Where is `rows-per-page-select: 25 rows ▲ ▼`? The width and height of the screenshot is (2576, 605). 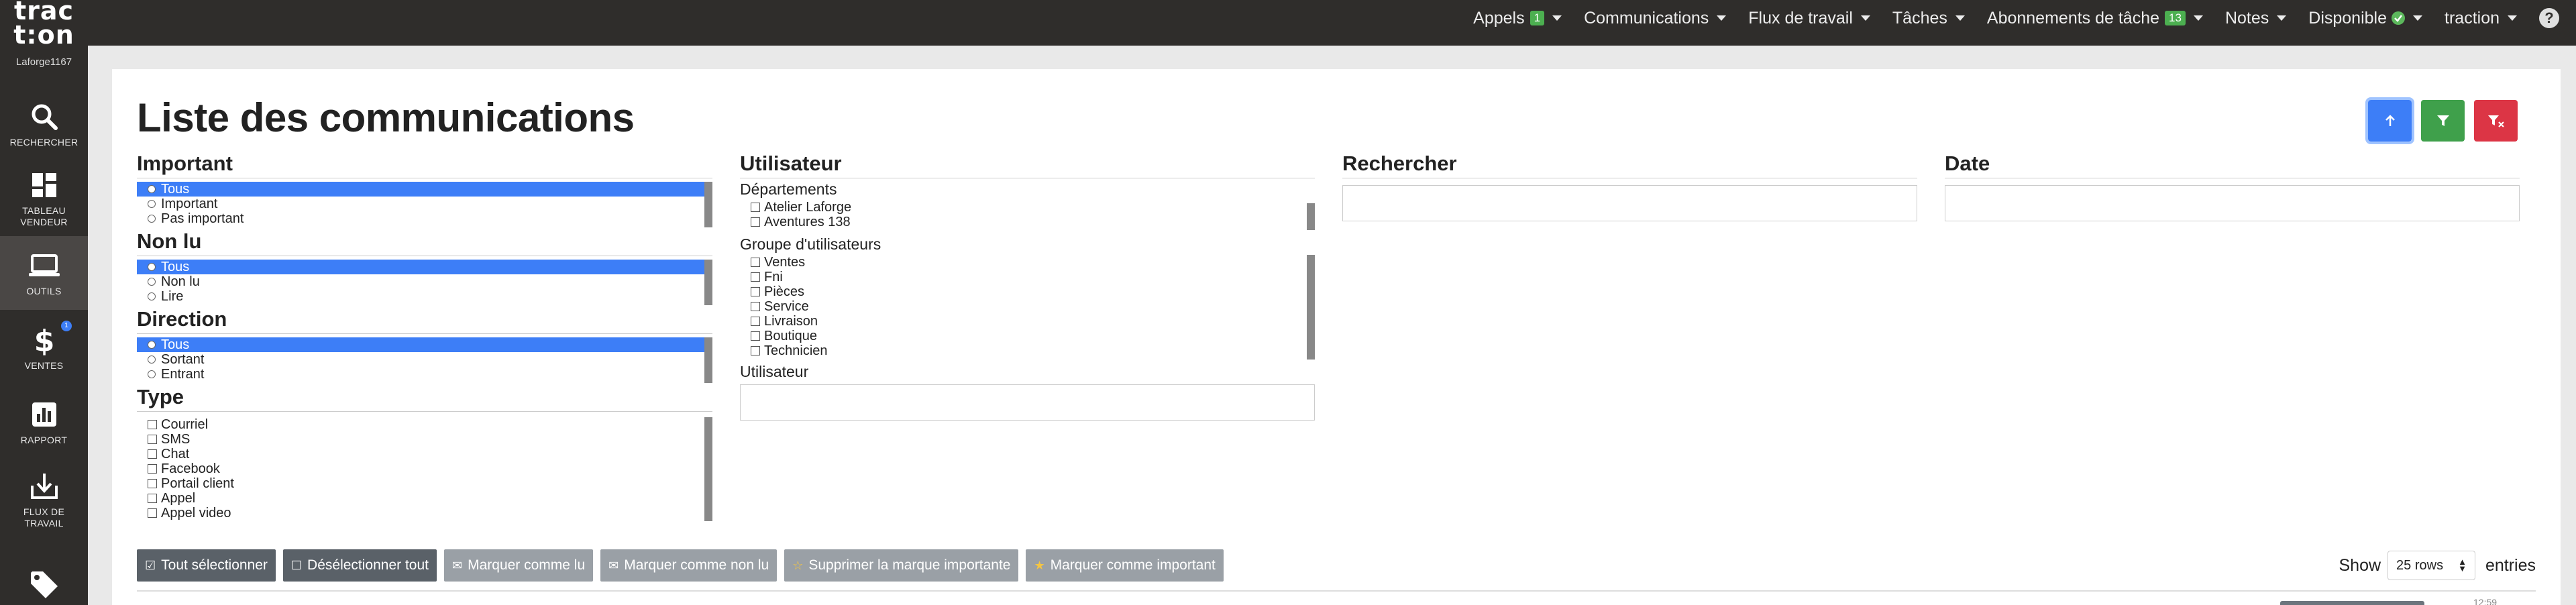
rows-per-page-select: 25 rows ▲ ▼ is located at coordinates (2431, 565).